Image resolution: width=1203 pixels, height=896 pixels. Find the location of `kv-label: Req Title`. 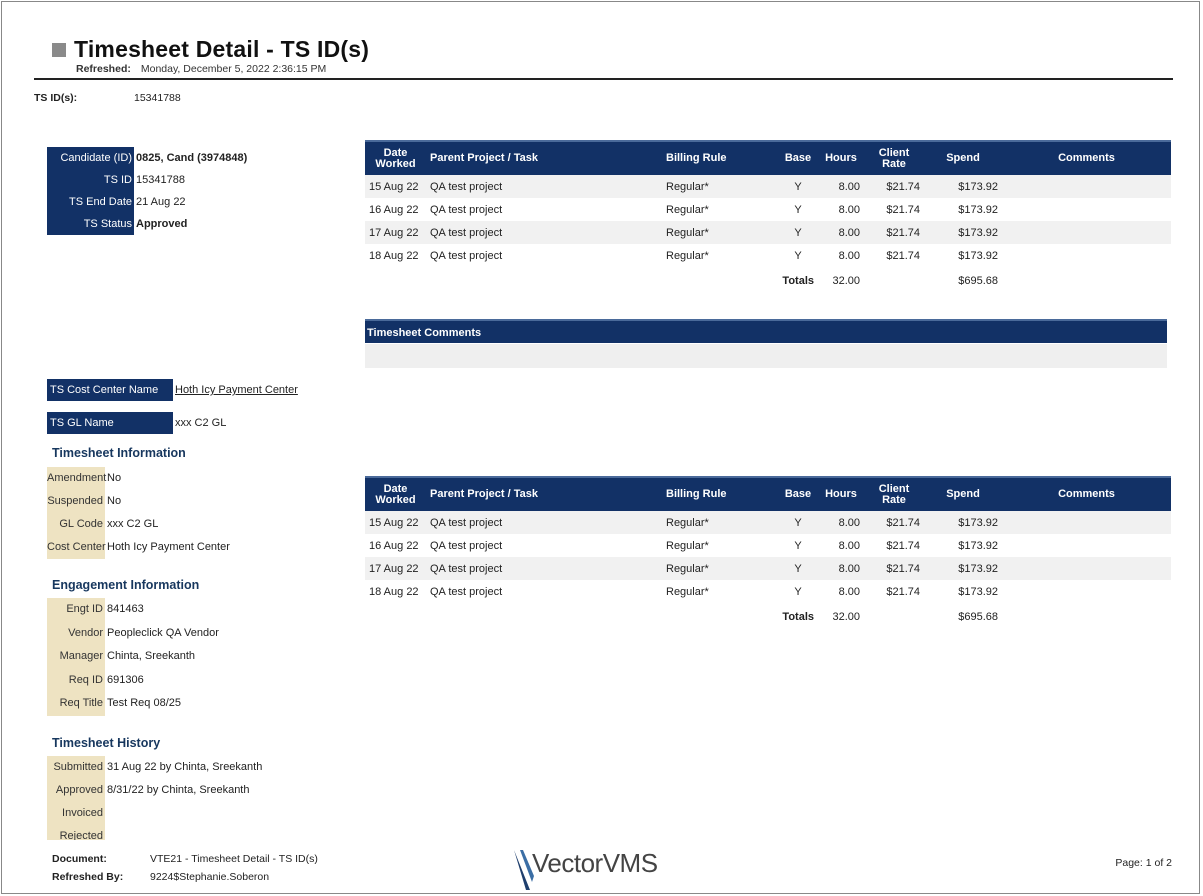

kv-label: Req Title is located at coordinates (76, 704).